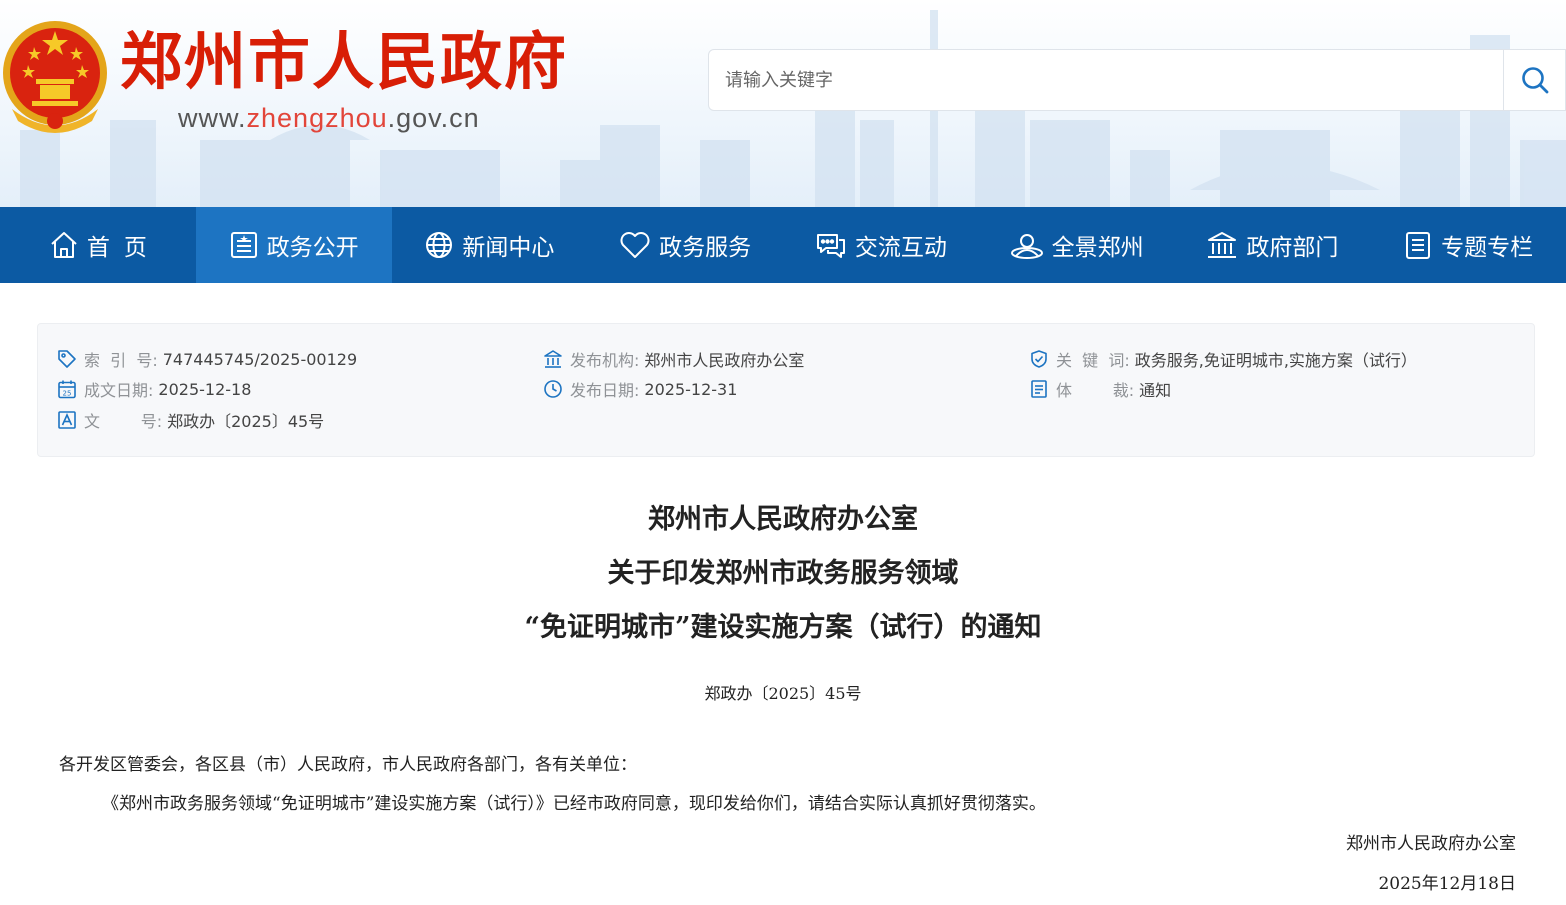 This screenshot has width=1566, height=905. I want to click on meta-label: 关 键 词:, so click(1093, 360).